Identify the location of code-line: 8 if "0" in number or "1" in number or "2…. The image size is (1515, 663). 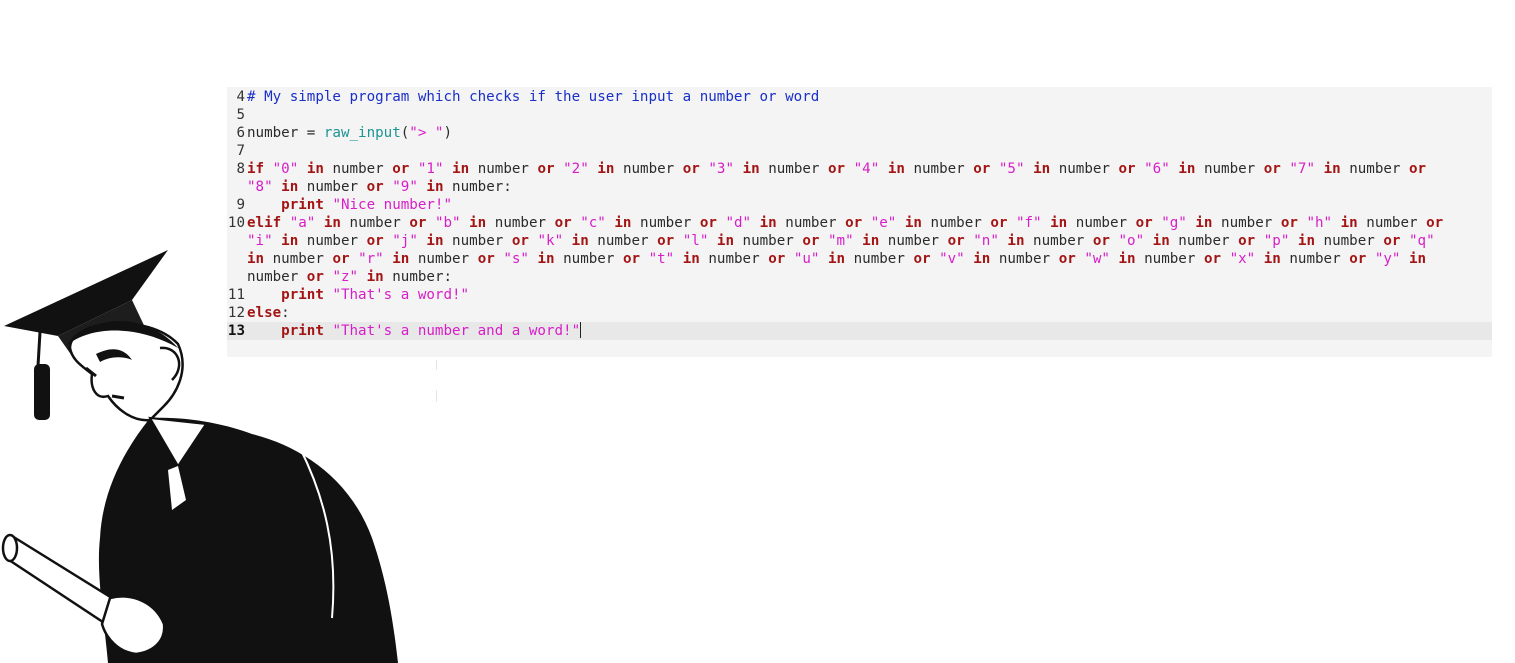
(859, 169).